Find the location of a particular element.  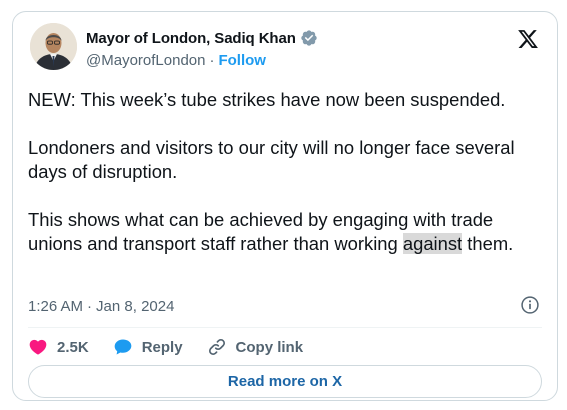

reply-button: Reply is located at coordinates (148, 347).